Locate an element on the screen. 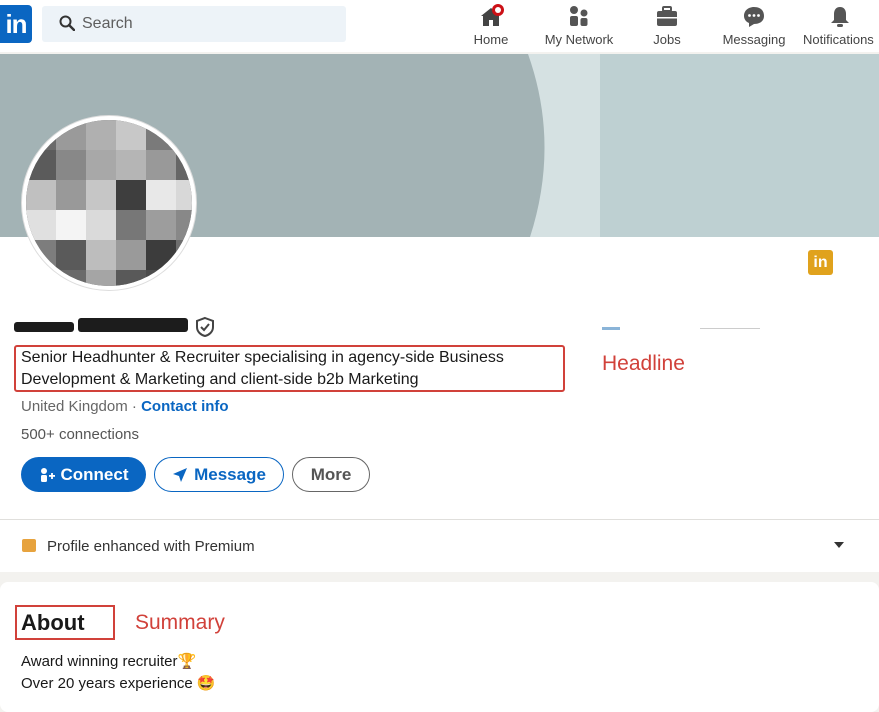 The image size is (879, 712). company-logo-badge: in is located at coordinates (820, 262).